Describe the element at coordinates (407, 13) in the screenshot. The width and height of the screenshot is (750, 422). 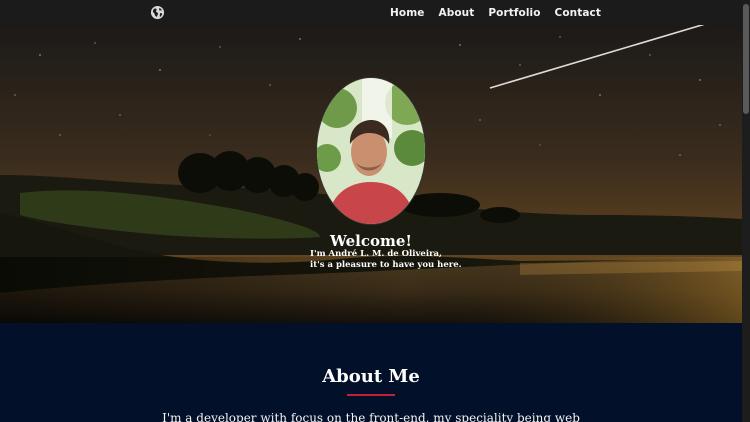
I see `nav-link-home: Home` at that location.